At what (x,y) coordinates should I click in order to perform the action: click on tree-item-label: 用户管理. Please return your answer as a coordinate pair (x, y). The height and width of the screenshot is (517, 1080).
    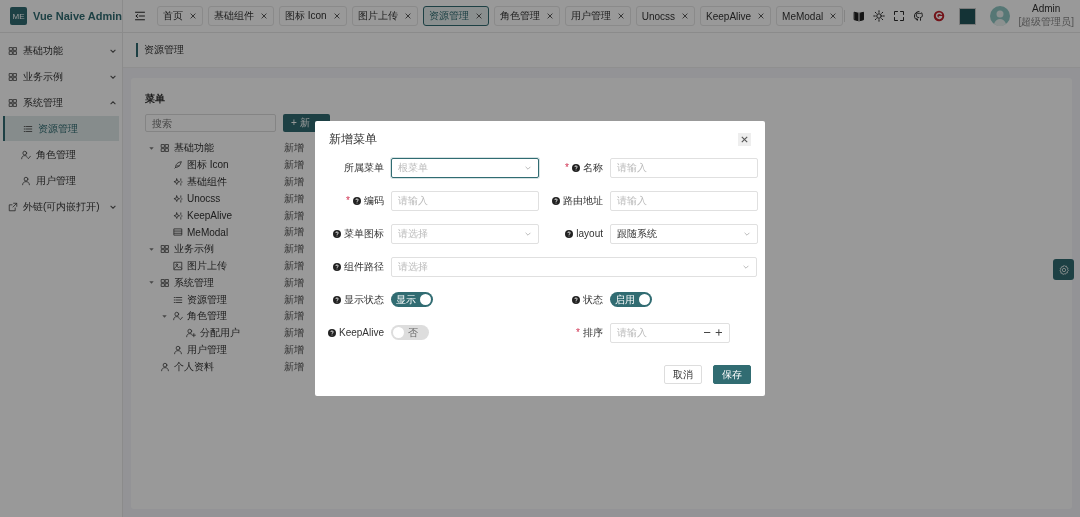
    Looking at the image, I should click on (207, 349).